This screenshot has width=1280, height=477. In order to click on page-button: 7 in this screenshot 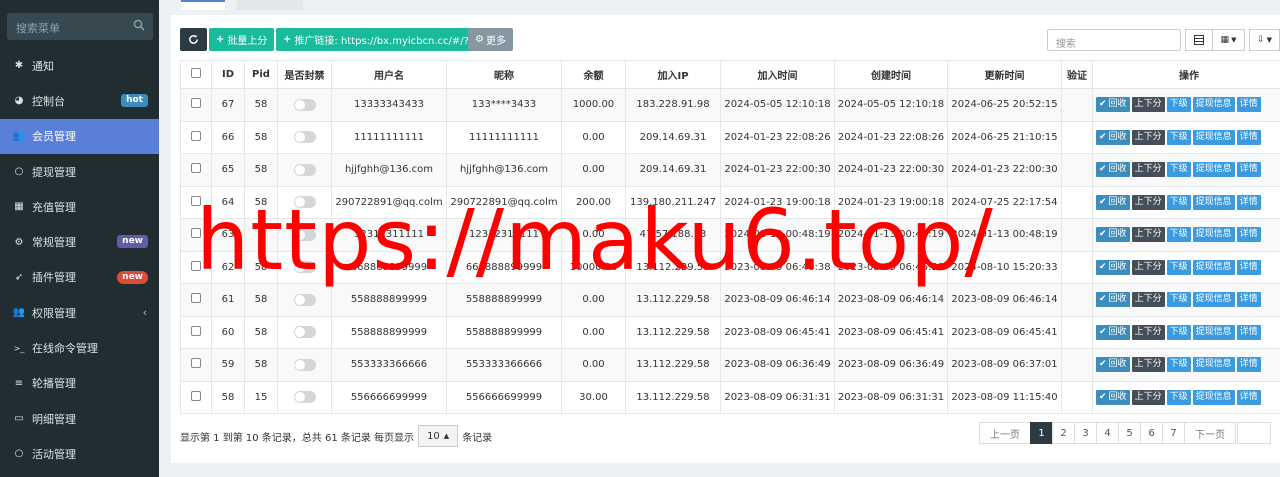, I will do `click(1173, 433)`.